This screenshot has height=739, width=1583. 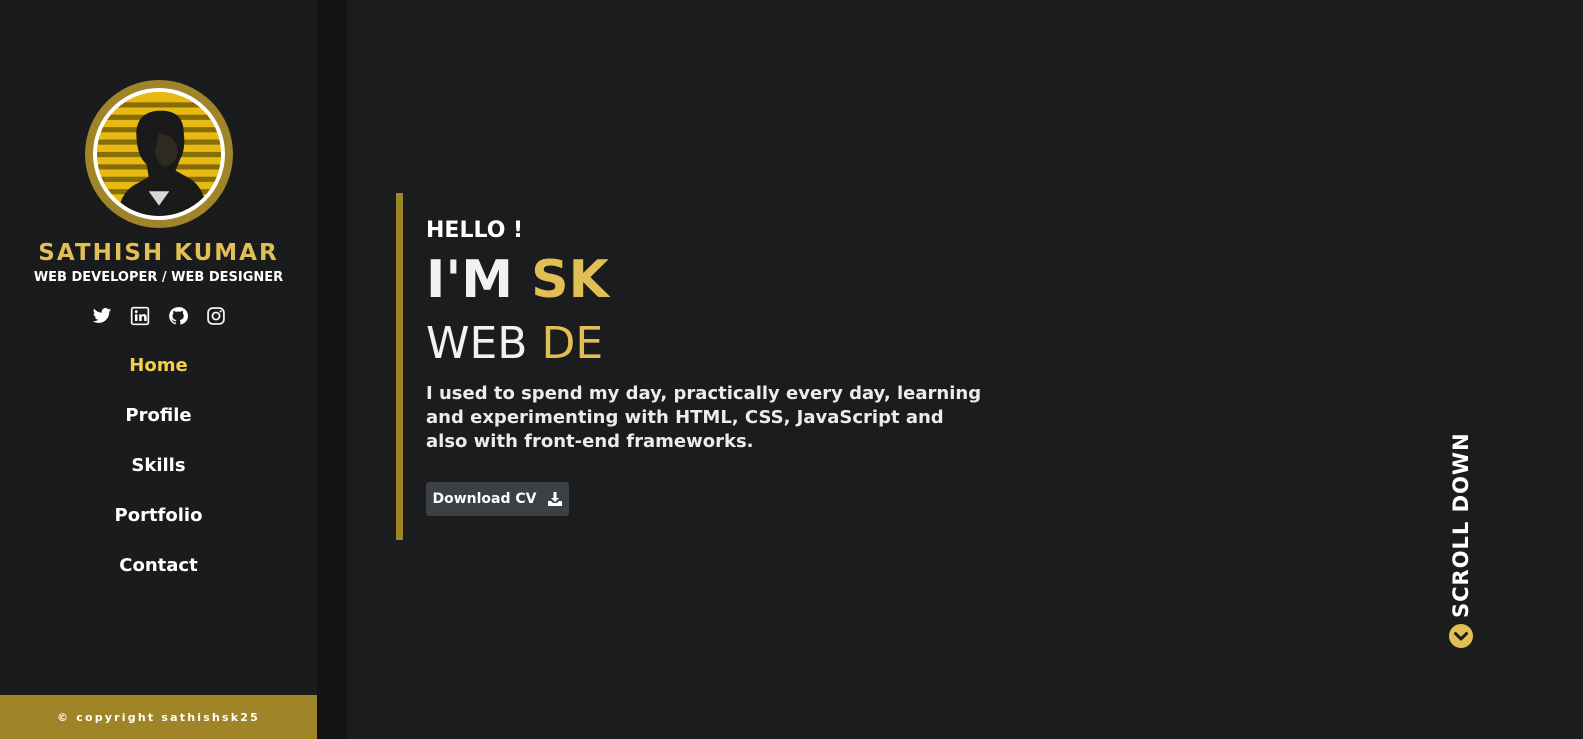 I want to click on scroll-down-label: SCROLL DOWN, so click(x=1461, y=525).